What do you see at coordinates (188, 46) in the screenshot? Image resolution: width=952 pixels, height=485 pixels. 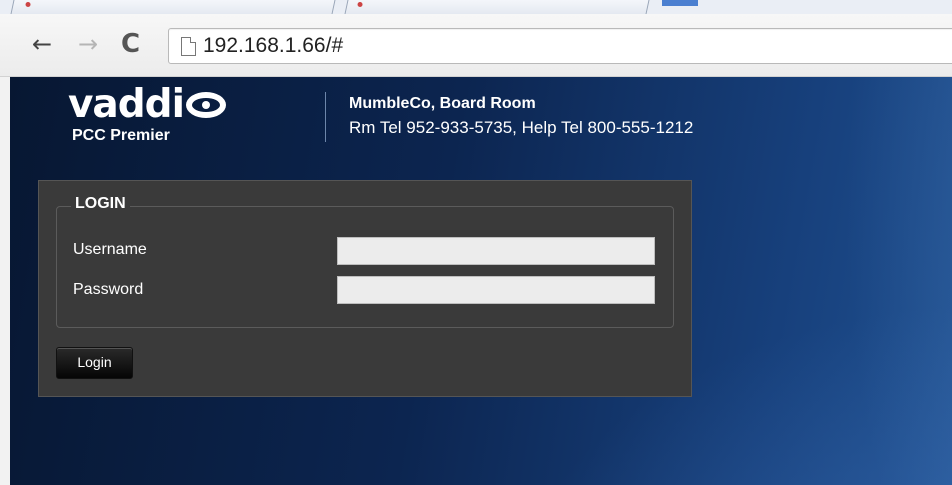 I see `page-icon` at bounding box center [188, 46].